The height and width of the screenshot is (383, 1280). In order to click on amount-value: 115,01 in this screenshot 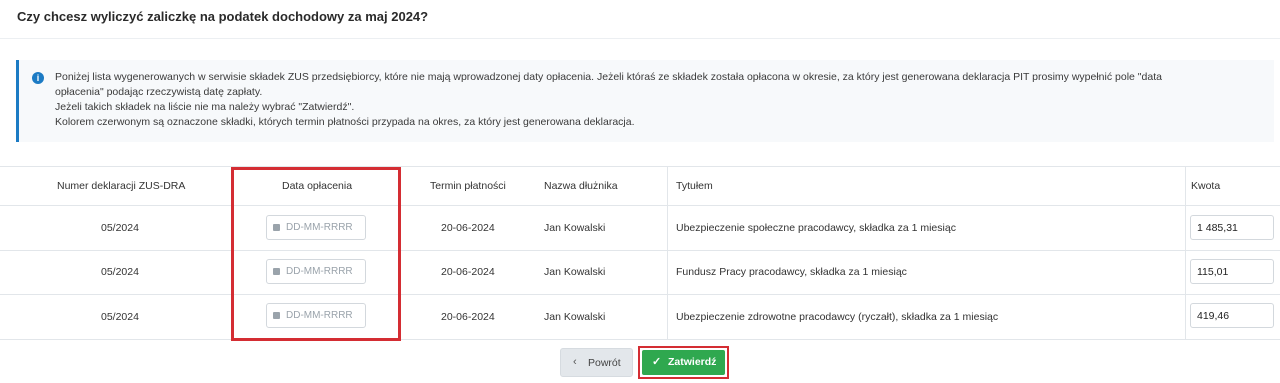, I will do `click(1213, 272)`.